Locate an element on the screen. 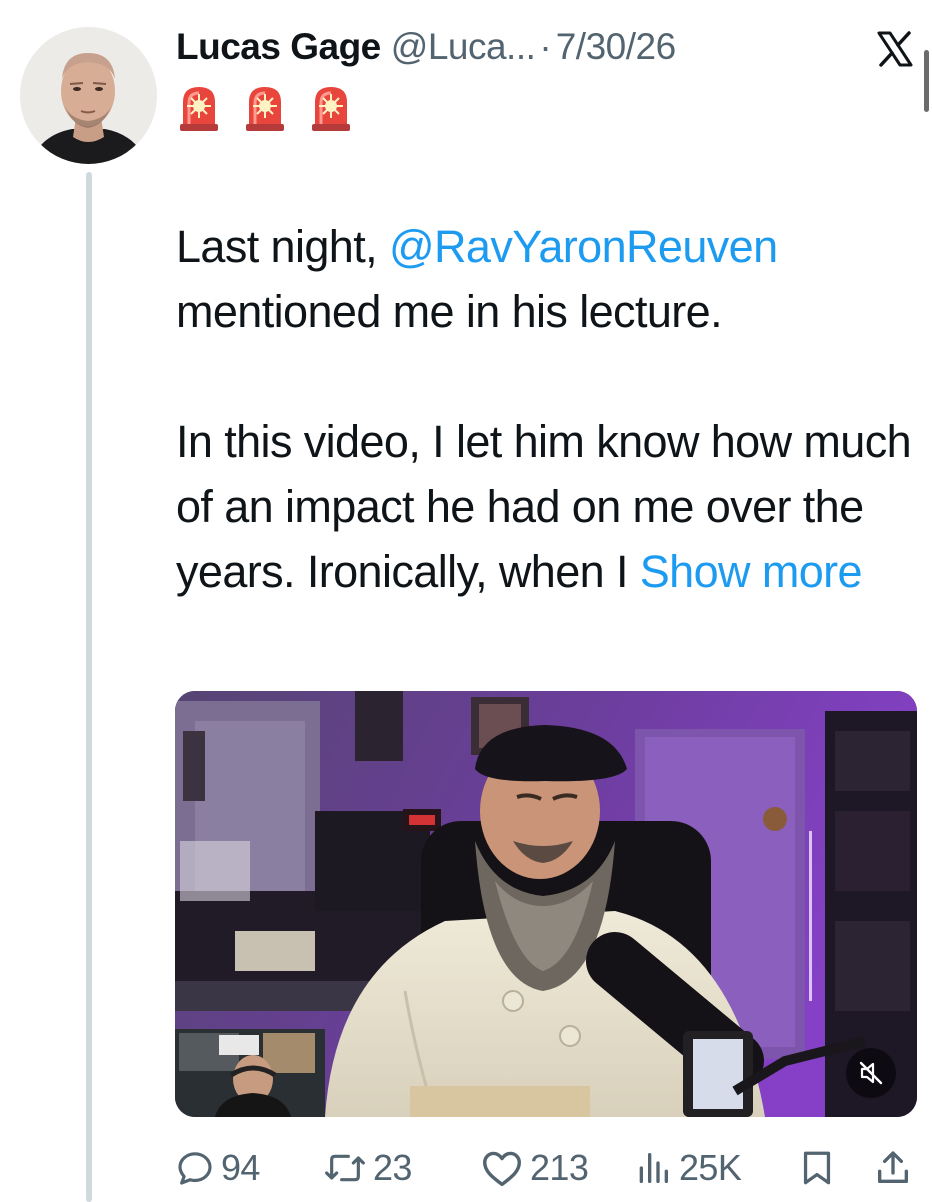 The width and height of the screenshot is (932, 1202). show-more-link: Show more is located at coordinates (751, 571).